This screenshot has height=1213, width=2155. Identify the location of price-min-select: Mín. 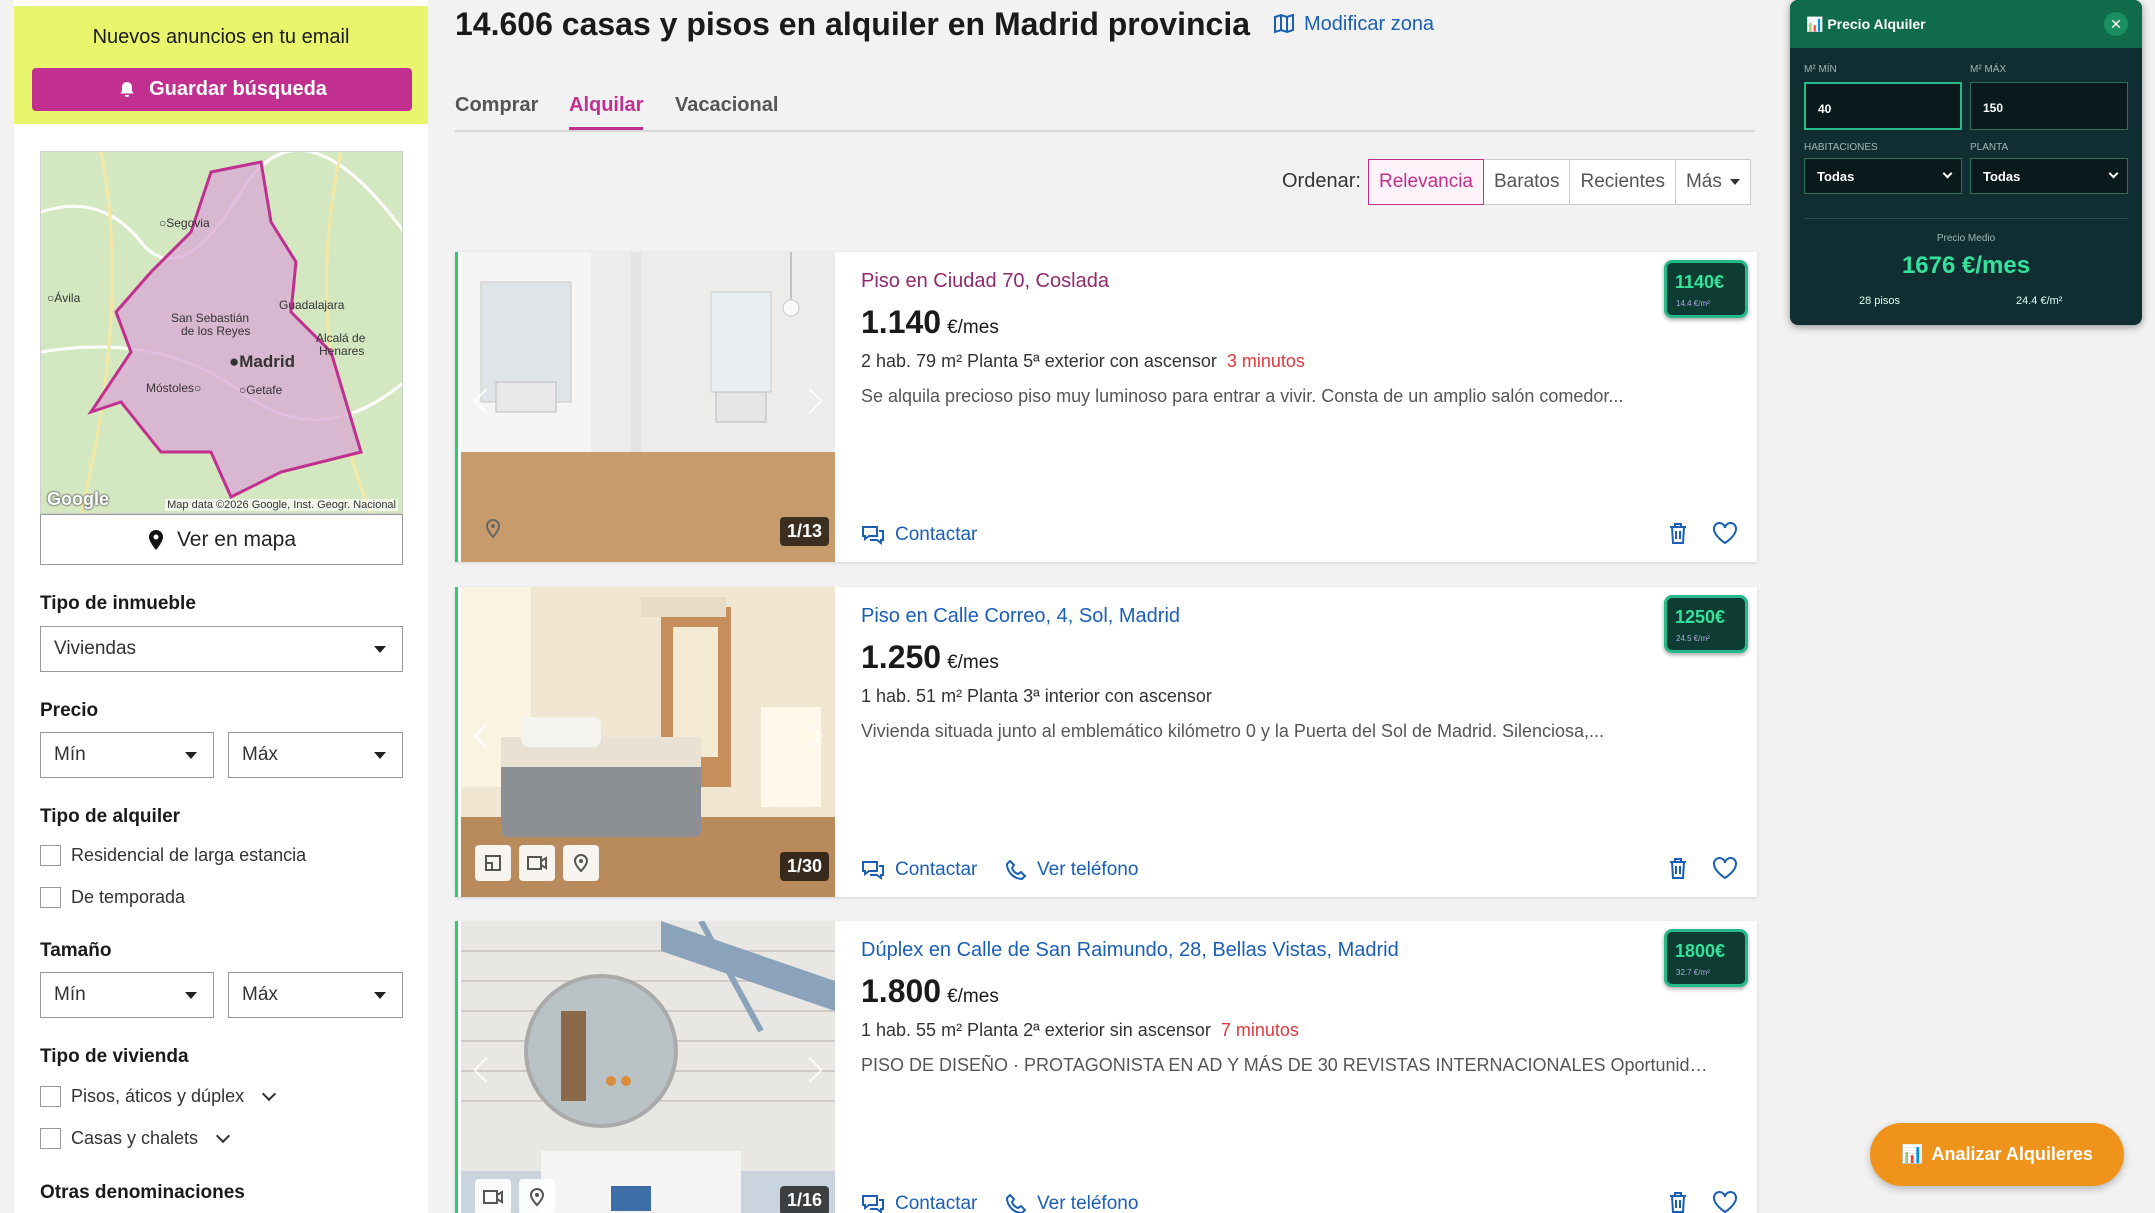
(127, 755).